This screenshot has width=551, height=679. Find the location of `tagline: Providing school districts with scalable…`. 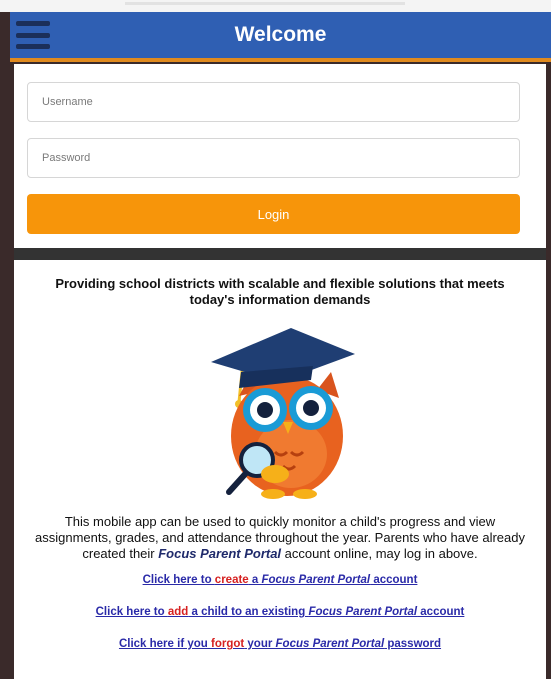

tagline: Providing school districts with scalable… is located at coordinates (280, 291).